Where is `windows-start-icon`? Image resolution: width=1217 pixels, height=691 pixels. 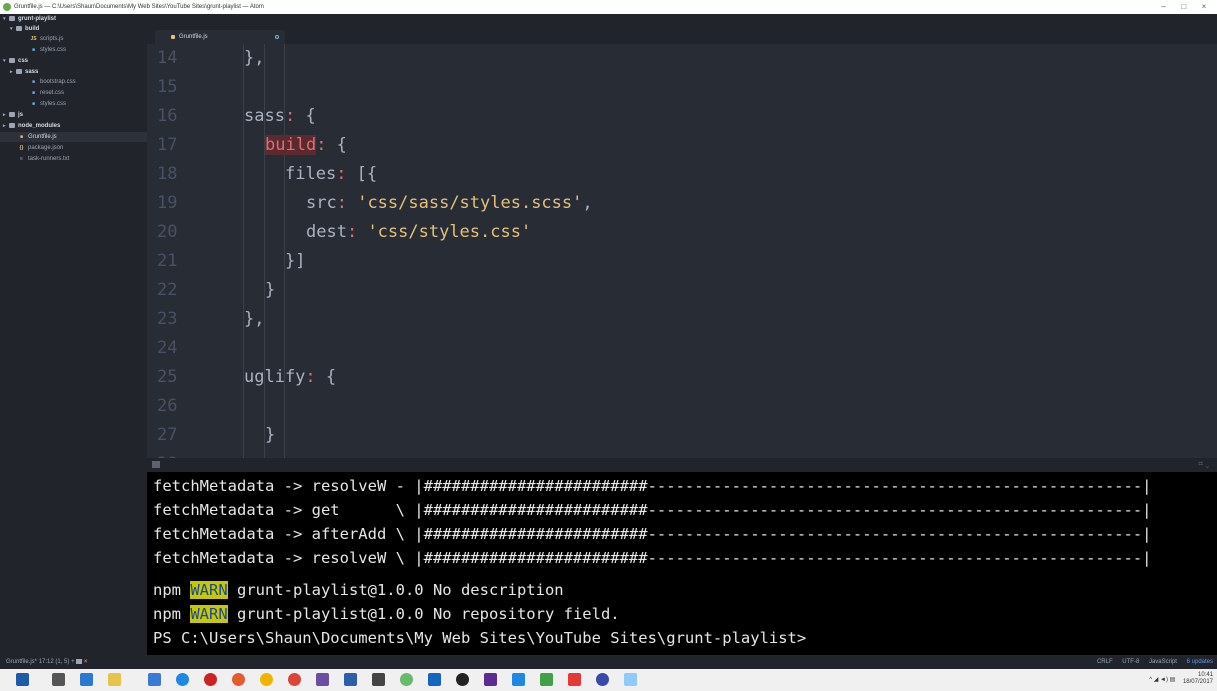 windows-start-icon is located at coordinates (22, 679).